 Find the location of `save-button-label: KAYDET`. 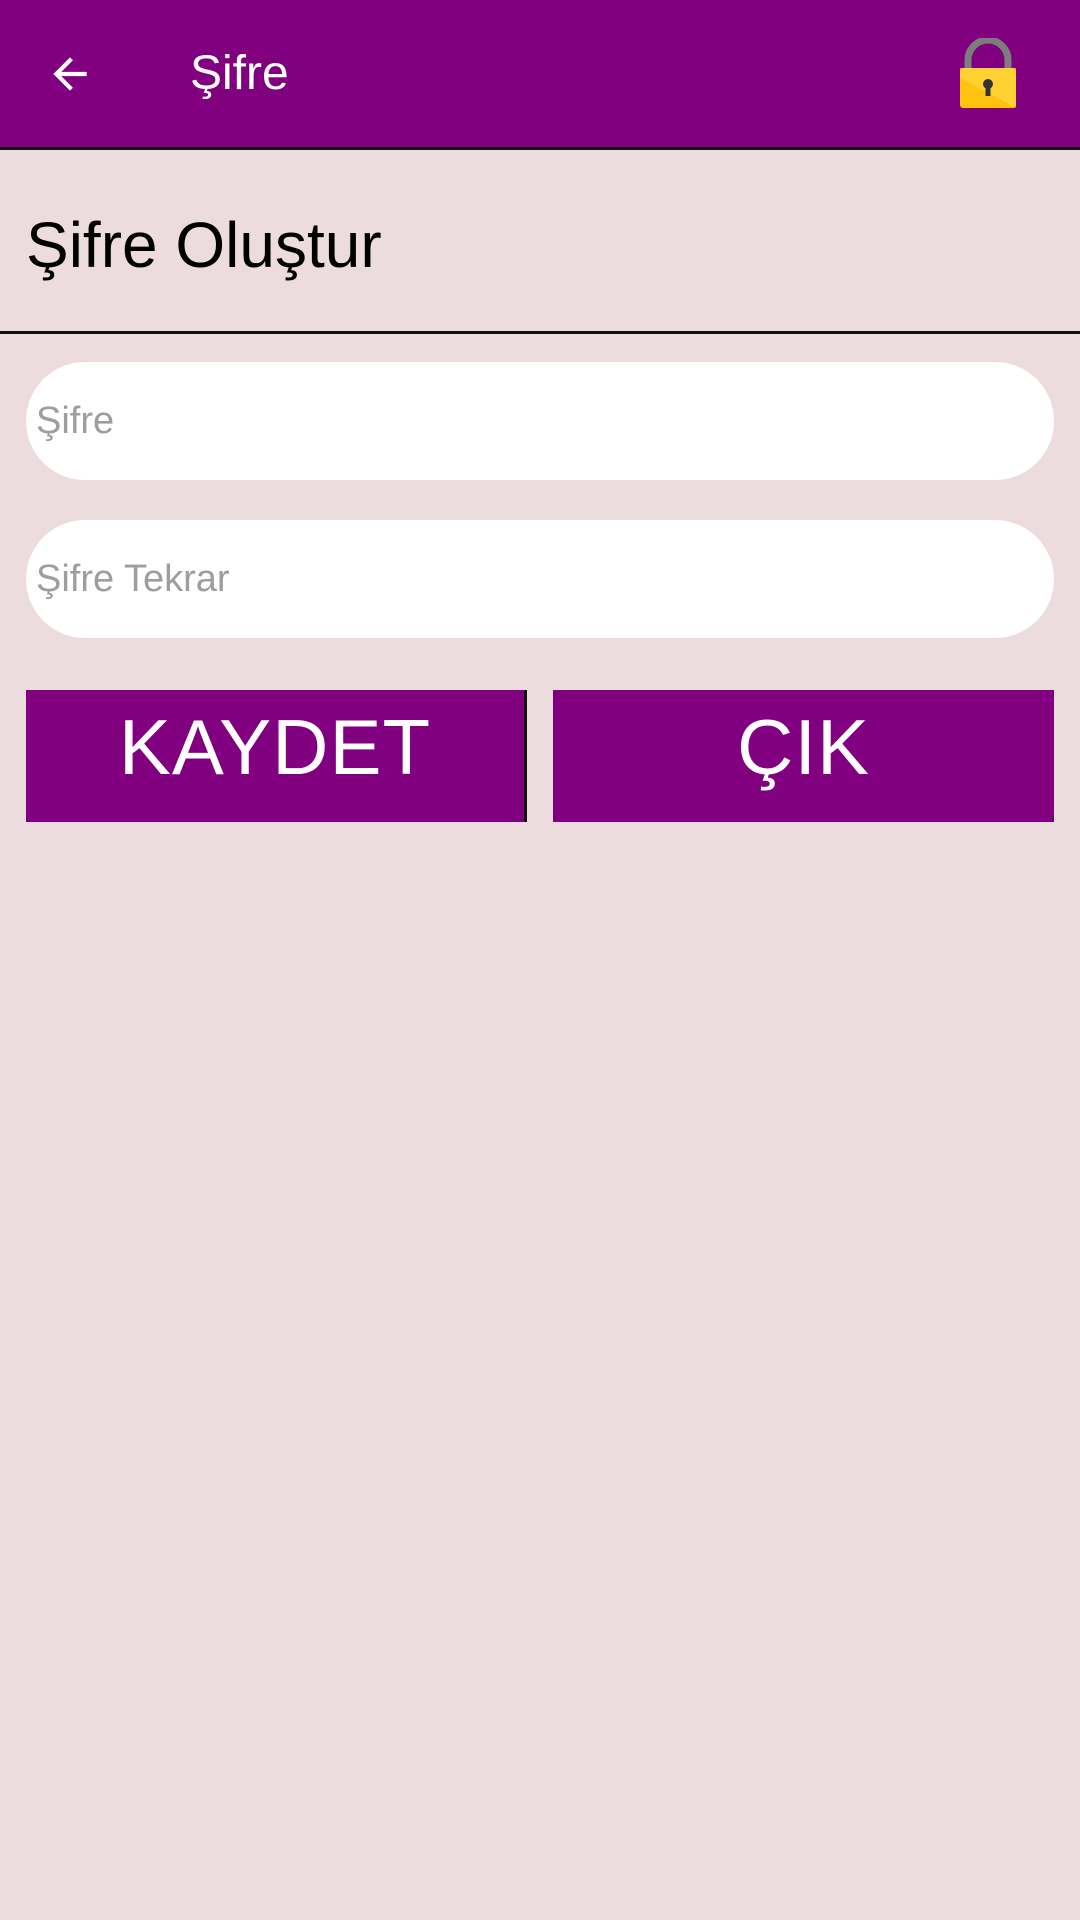

save-button-label: KAYDET is located at coordinates (275, 746).